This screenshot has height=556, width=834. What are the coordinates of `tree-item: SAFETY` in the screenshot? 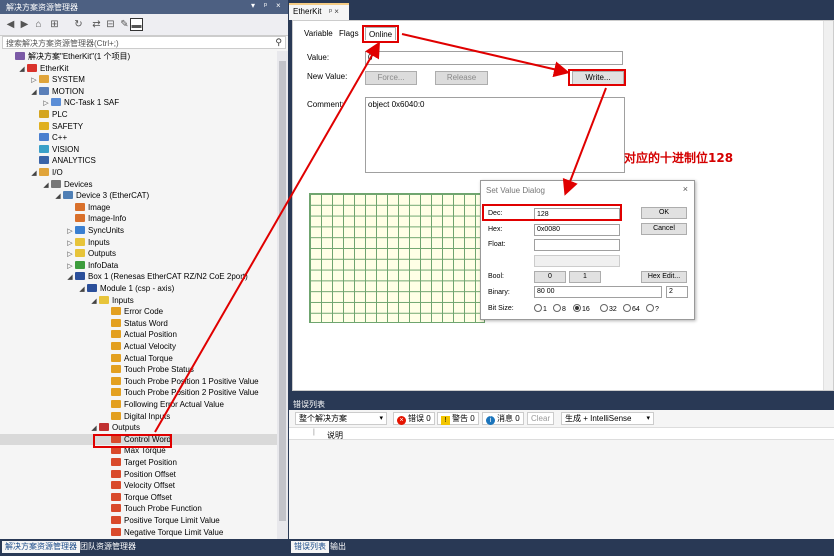 It's located at (138, 127).